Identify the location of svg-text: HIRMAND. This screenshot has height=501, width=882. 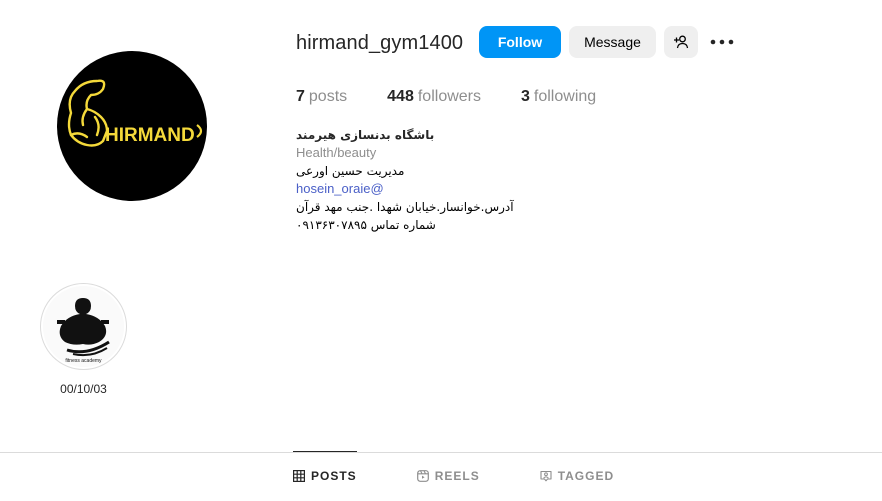
(150, 135).